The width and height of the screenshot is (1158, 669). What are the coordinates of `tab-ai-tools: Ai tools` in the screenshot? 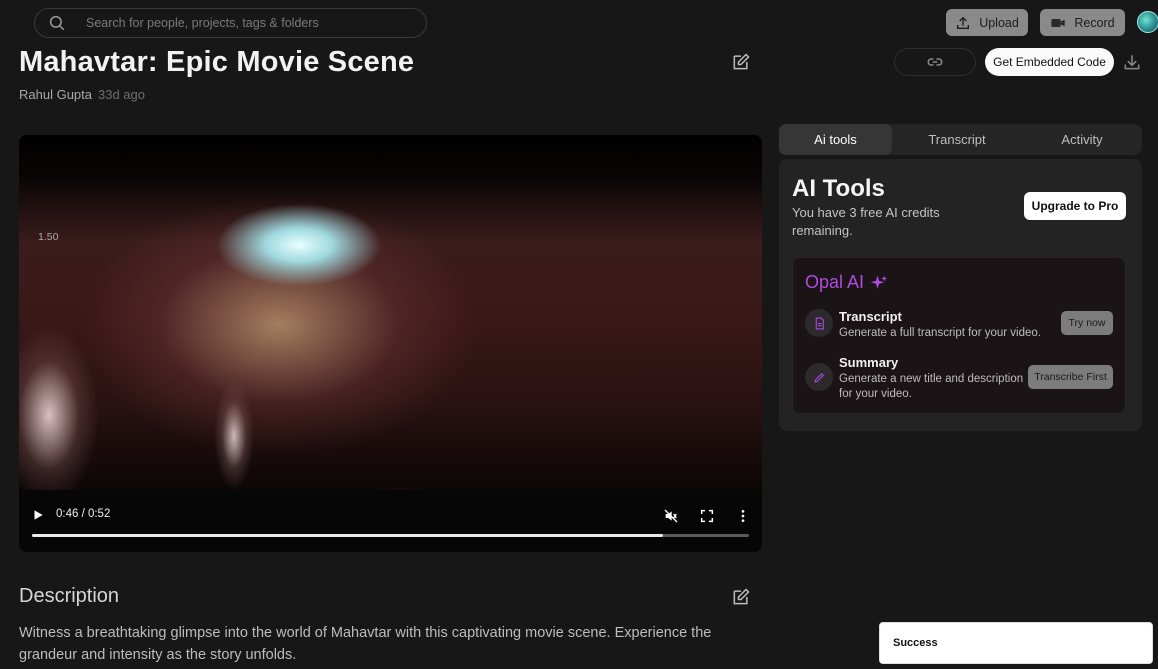 It's located at (835, 139).